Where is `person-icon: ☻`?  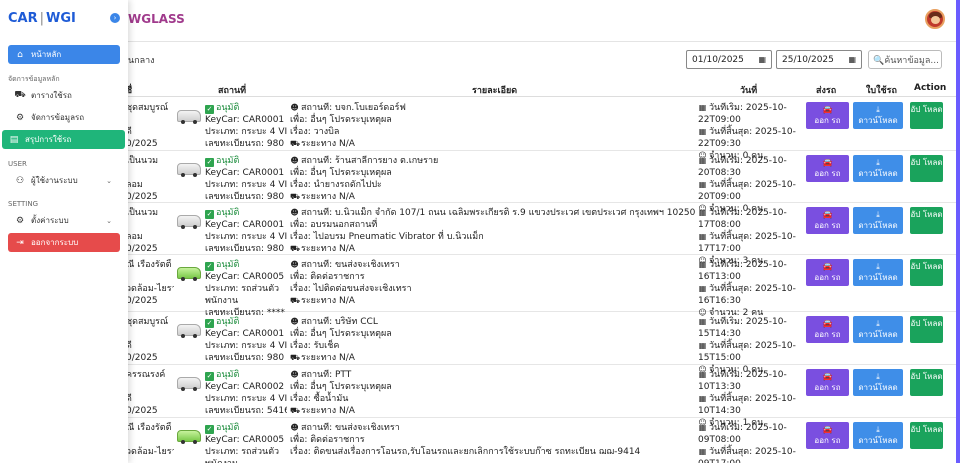
person-icon: ☻ is located at coordinates (294, 427).